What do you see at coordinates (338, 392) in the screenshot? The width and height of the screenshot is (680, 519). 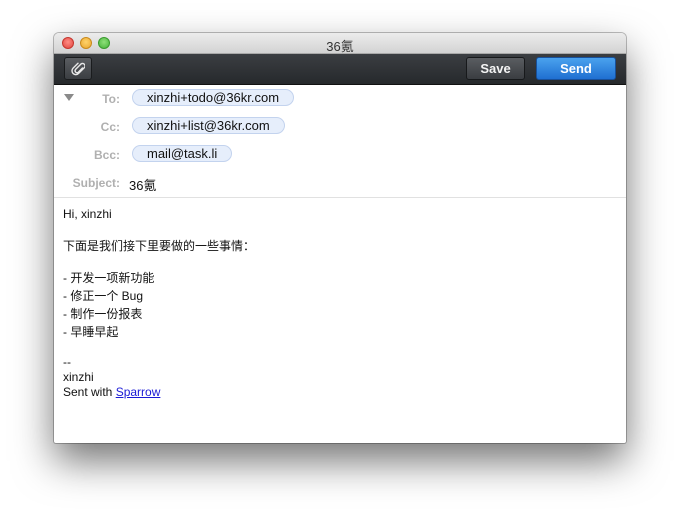 I see `sent-with-line: Sent with Sparrow` at bounding box center [338, 392].